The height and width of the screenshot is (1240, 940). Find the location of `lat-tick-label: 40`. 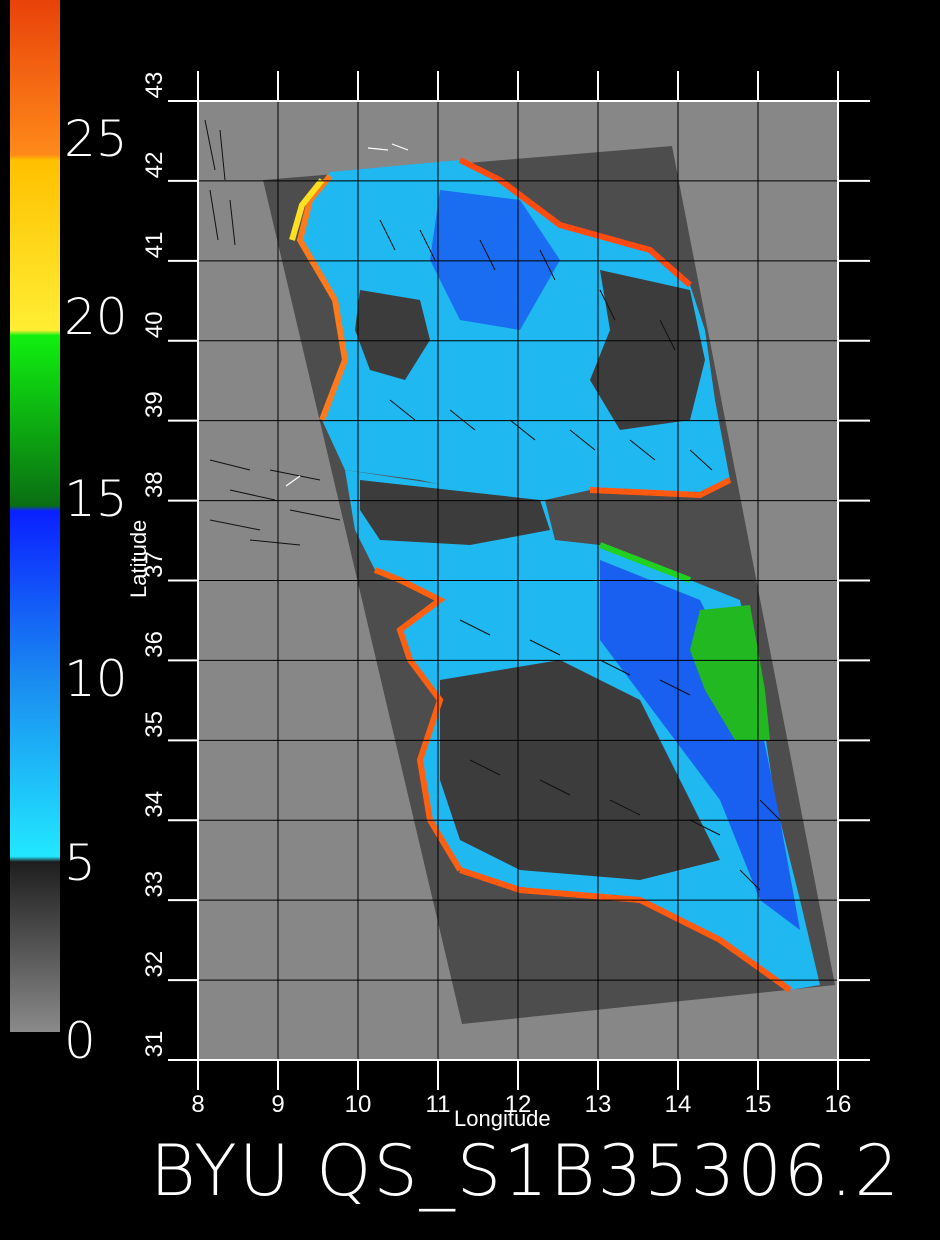

lat-tick-label: 40 is located at coordinates (154, 324).